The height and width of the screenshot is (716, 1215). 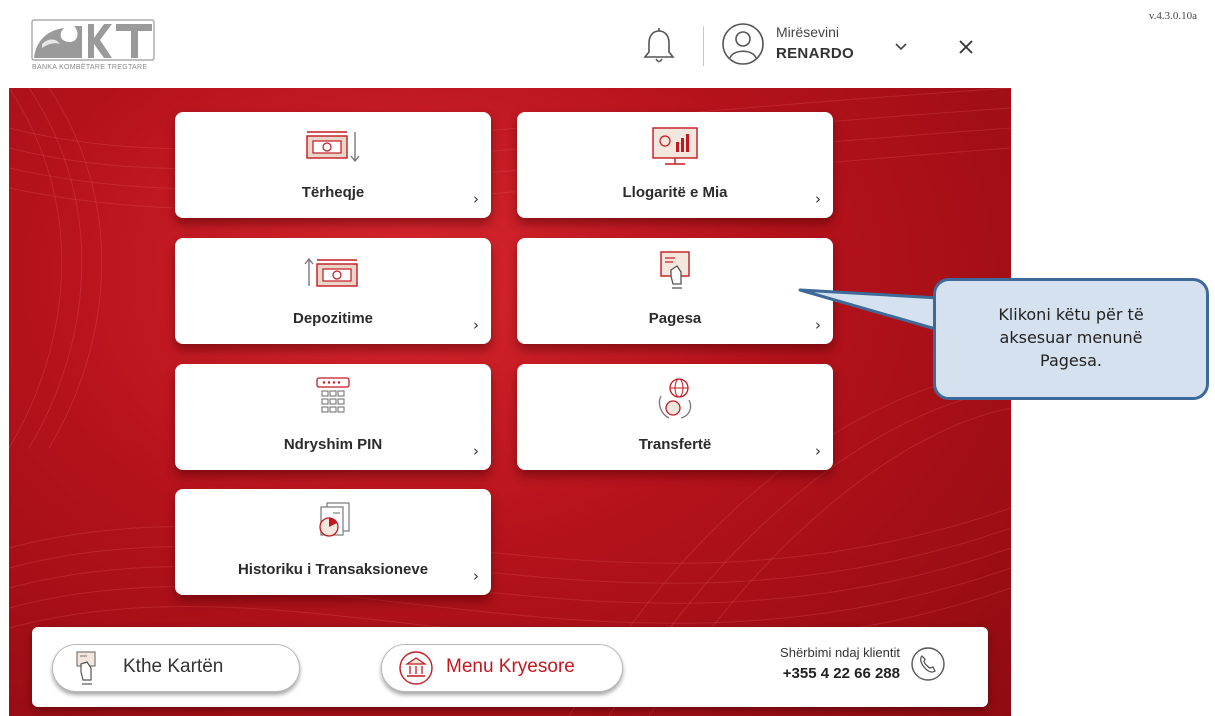 I want to click on card-label: Llogaritë e Mia, so click(x=675, y=192).